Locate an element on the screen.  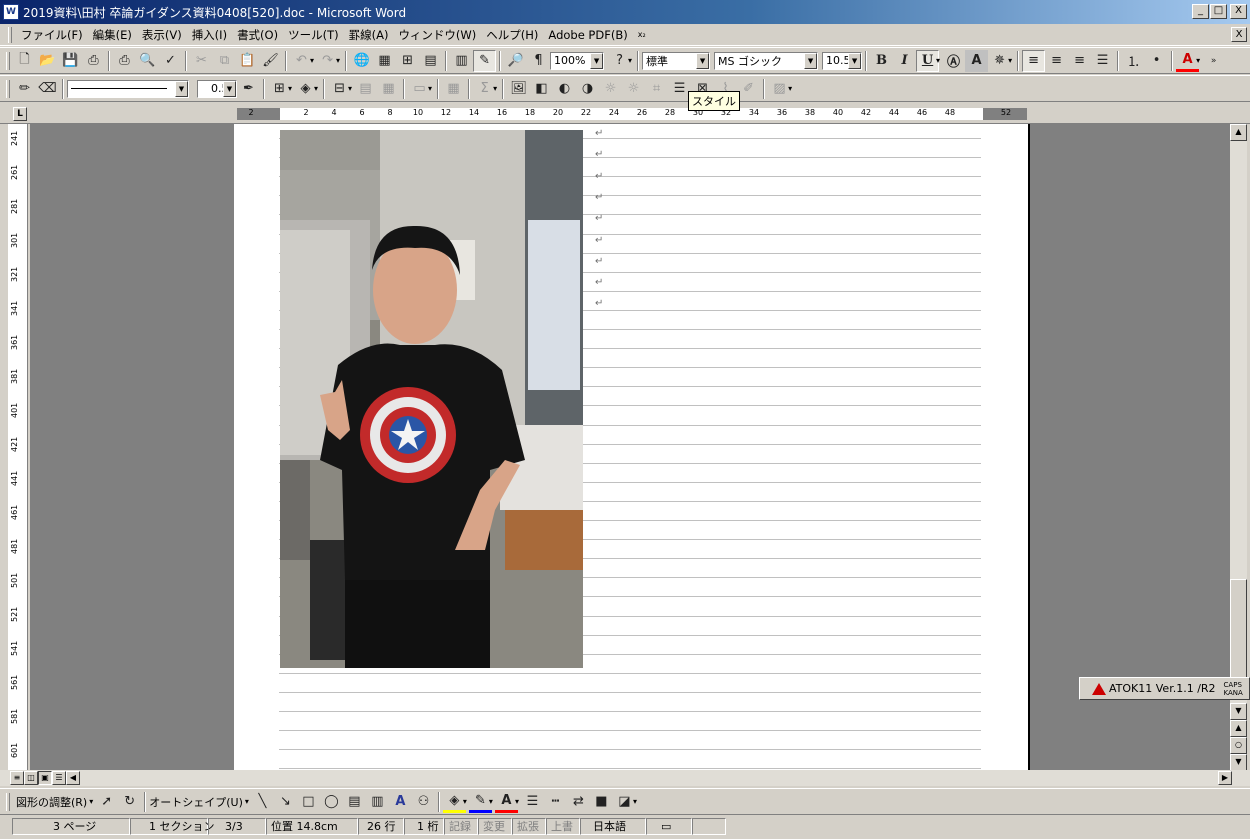
menu-edit: 編集(E) is located at coordinates (112, 35).